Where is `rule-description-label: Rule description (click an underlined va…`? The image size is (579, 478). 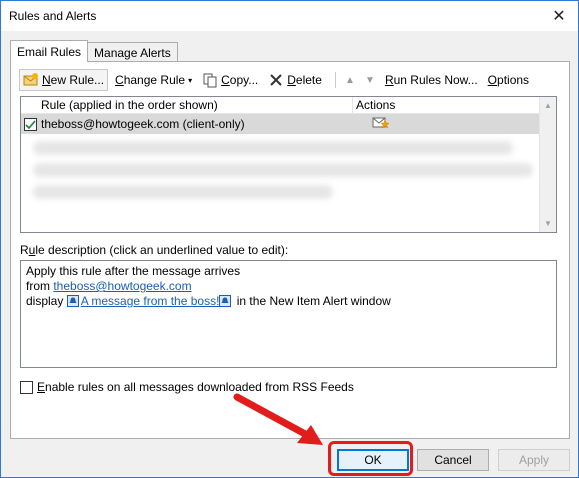
rule-description-label: Rule description (click an underlined va… is located at coordinates (154, 250).